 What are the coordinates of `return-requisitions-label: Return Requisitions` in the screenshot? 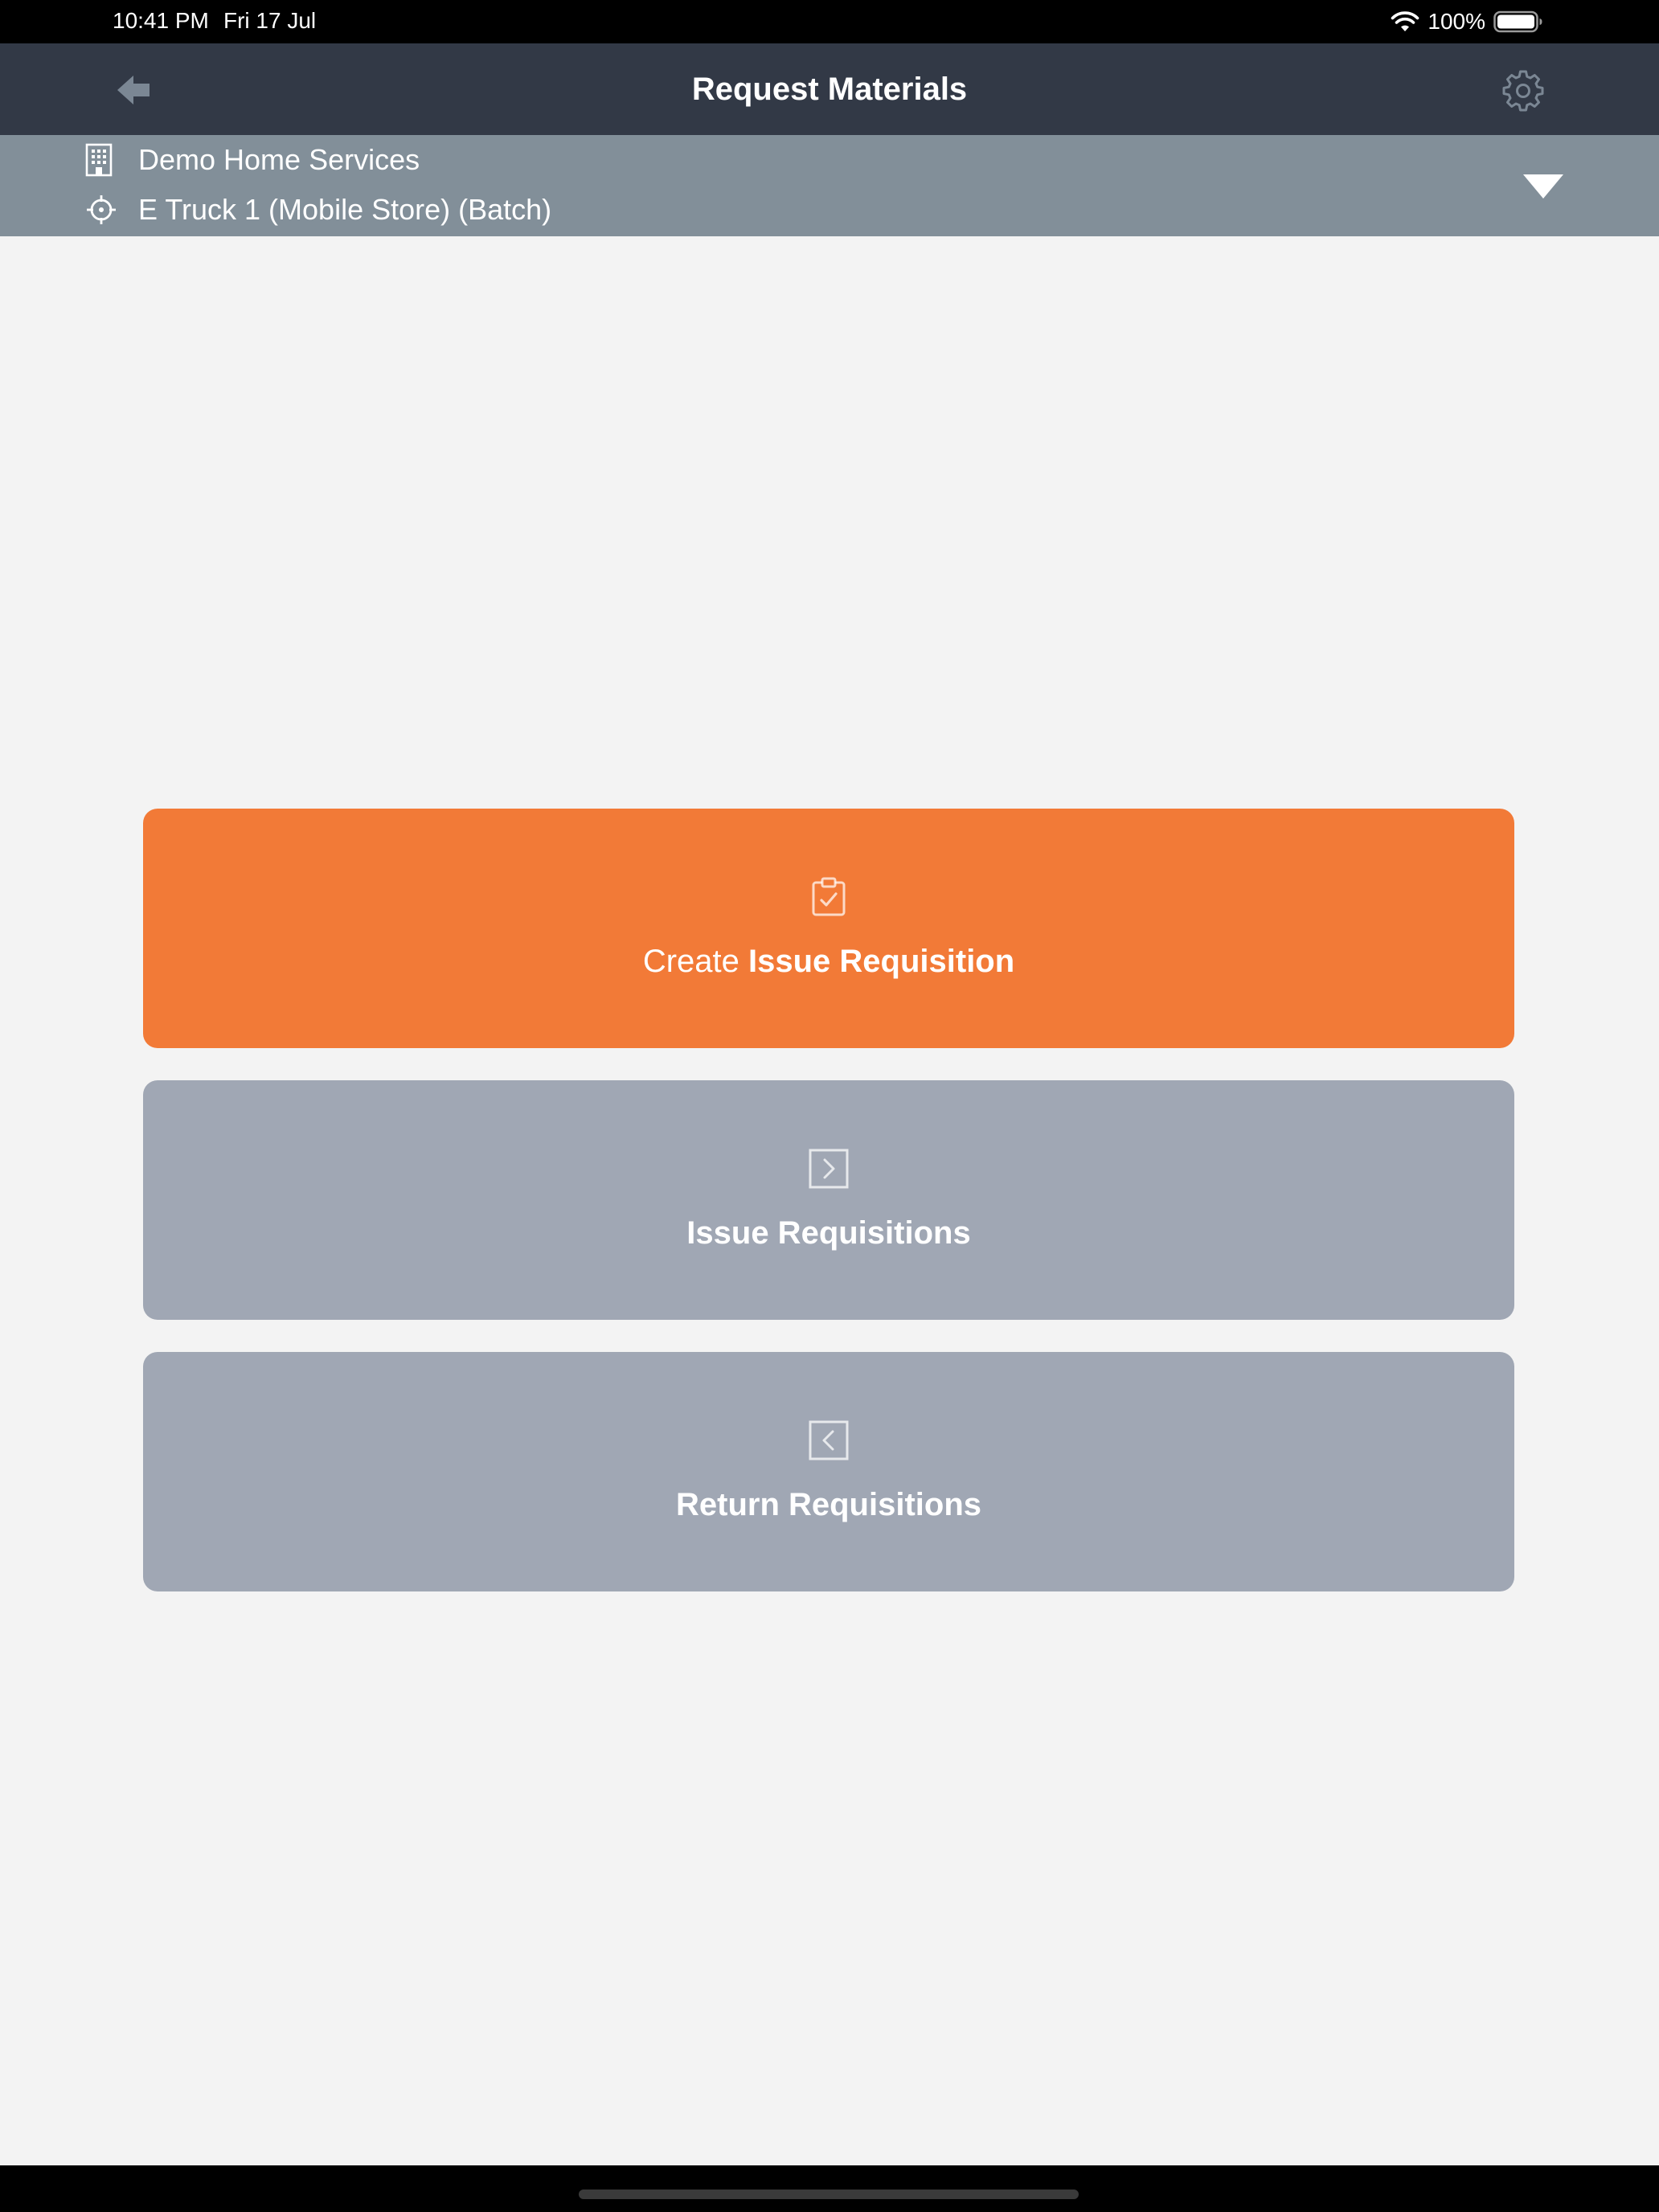 It's located at (828, 1504).